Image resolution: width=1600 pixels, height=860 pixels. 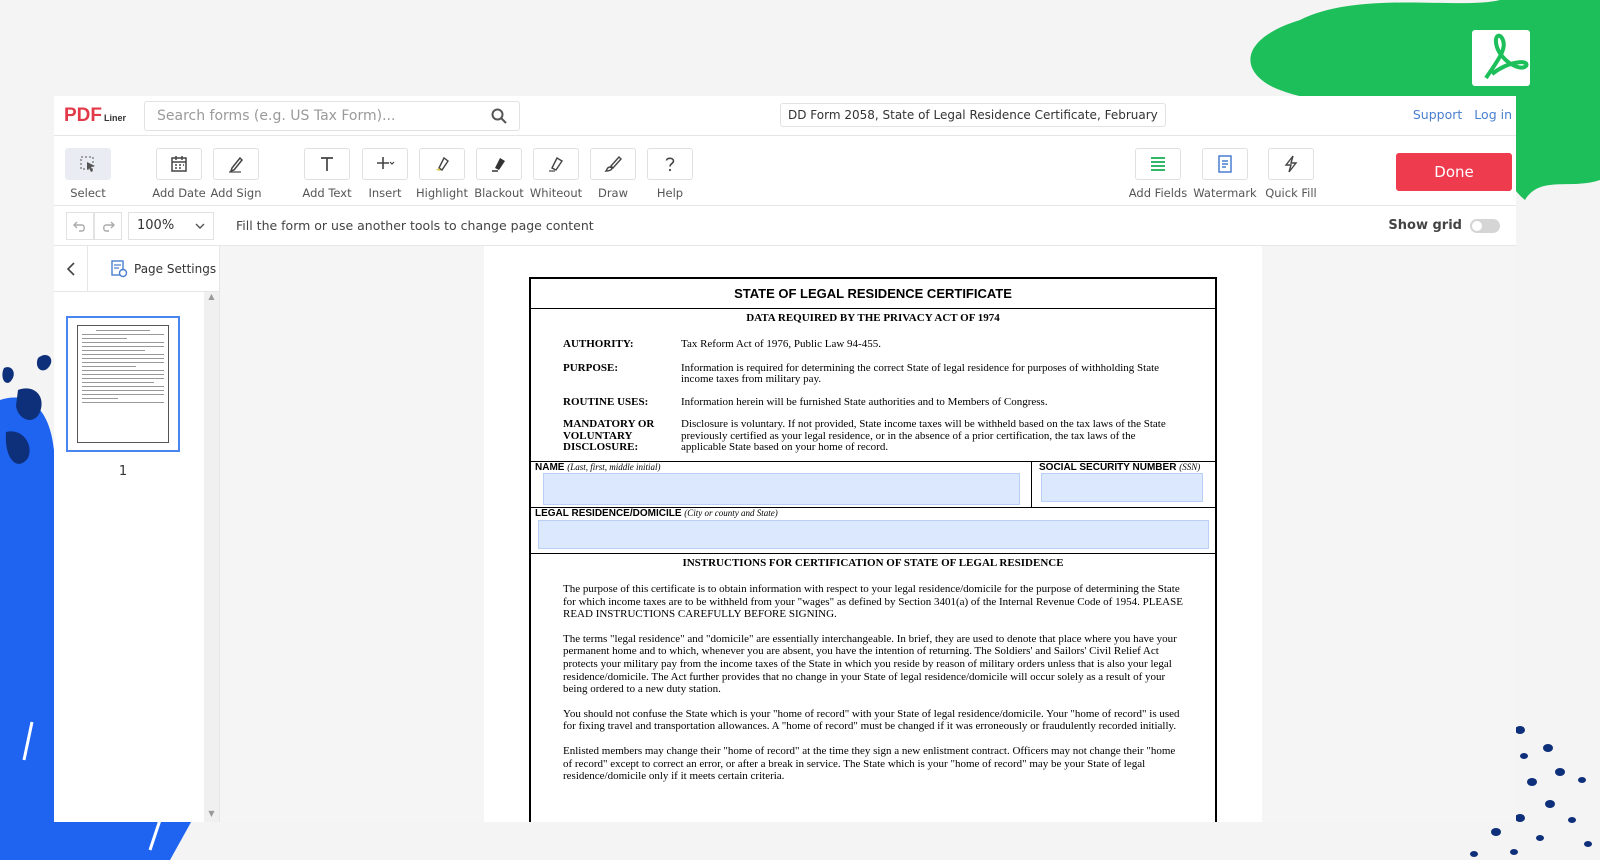 What do you see at coordinates (1120, 467) in the screenshot?
I see `ssn-label: SOCIAL SECURITY NUMBER (SSN)` at bounding box center [1120, 467].